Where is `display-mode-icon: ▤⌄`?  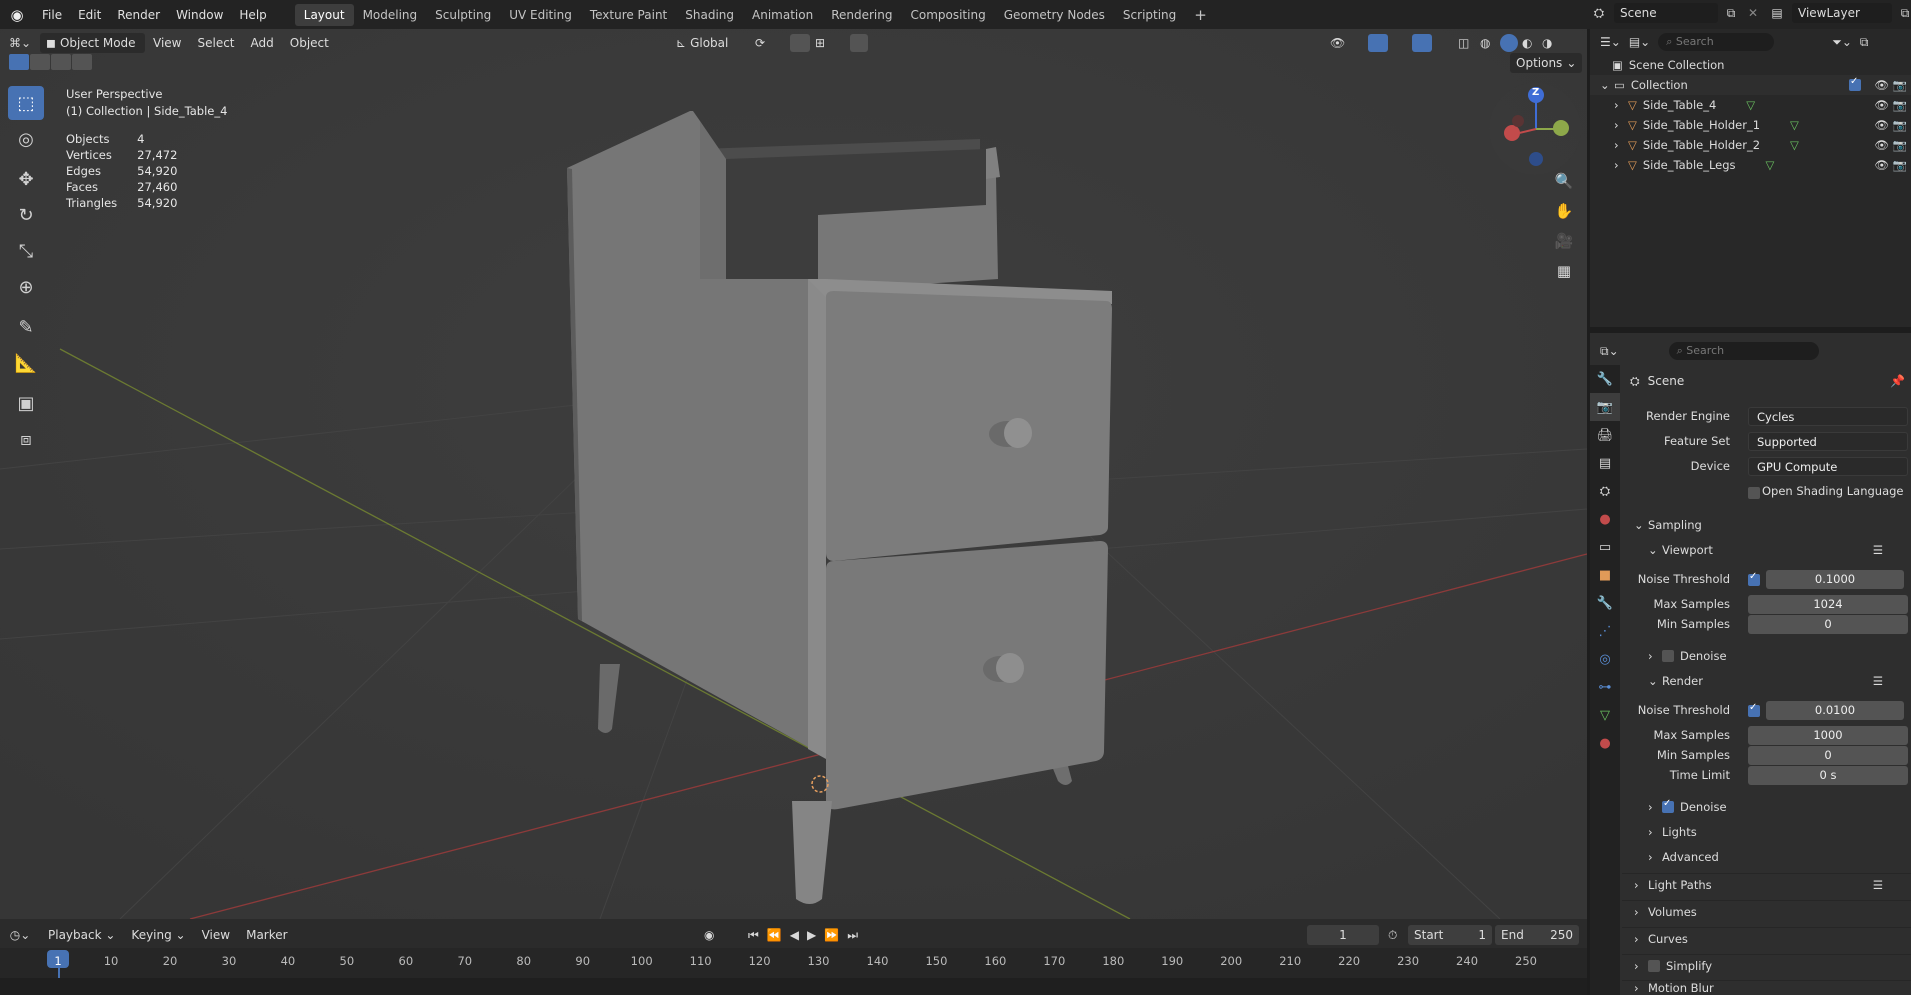
display-mode-icon: ▤⌄ is located at coordinates (1639, 42).